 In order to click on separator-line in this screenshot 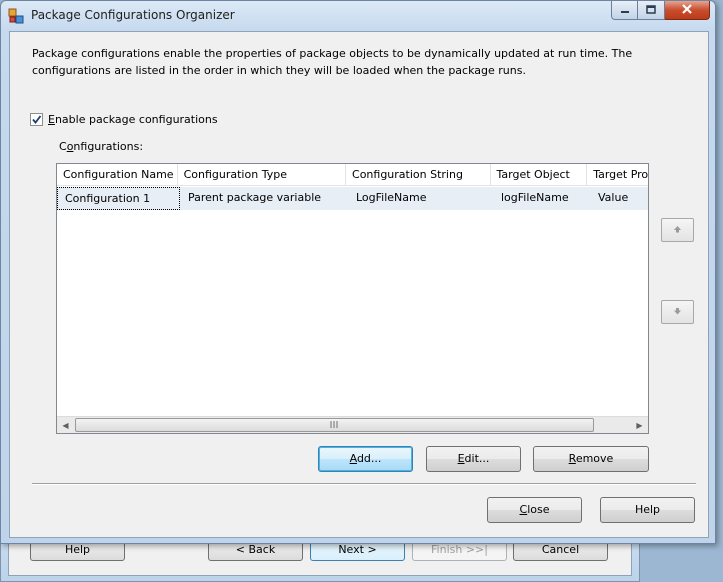, I will do `click(364, 484)`.